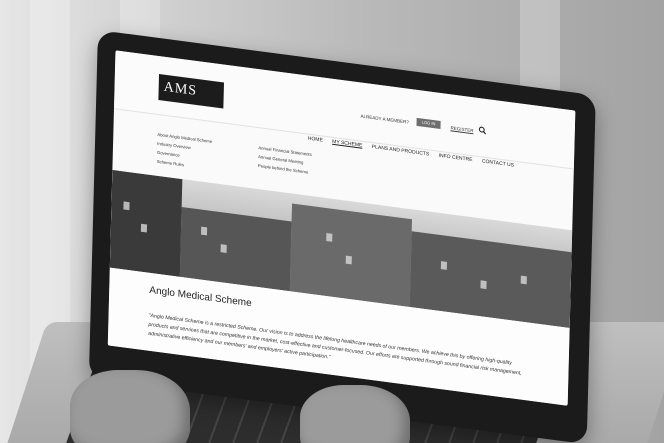 The width and height of the screenshot is (664, 443). I want to click on nav-home: HOME, so click(315, 140).